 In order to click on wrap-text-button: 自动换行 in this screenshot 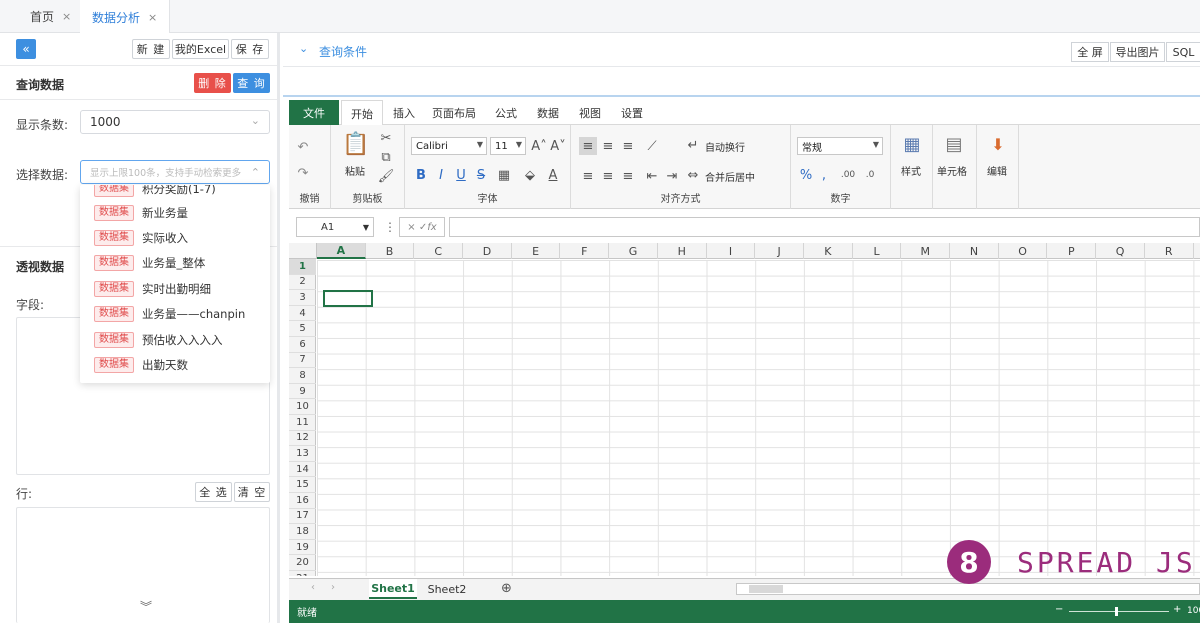, I will do `click(725, 146)`.